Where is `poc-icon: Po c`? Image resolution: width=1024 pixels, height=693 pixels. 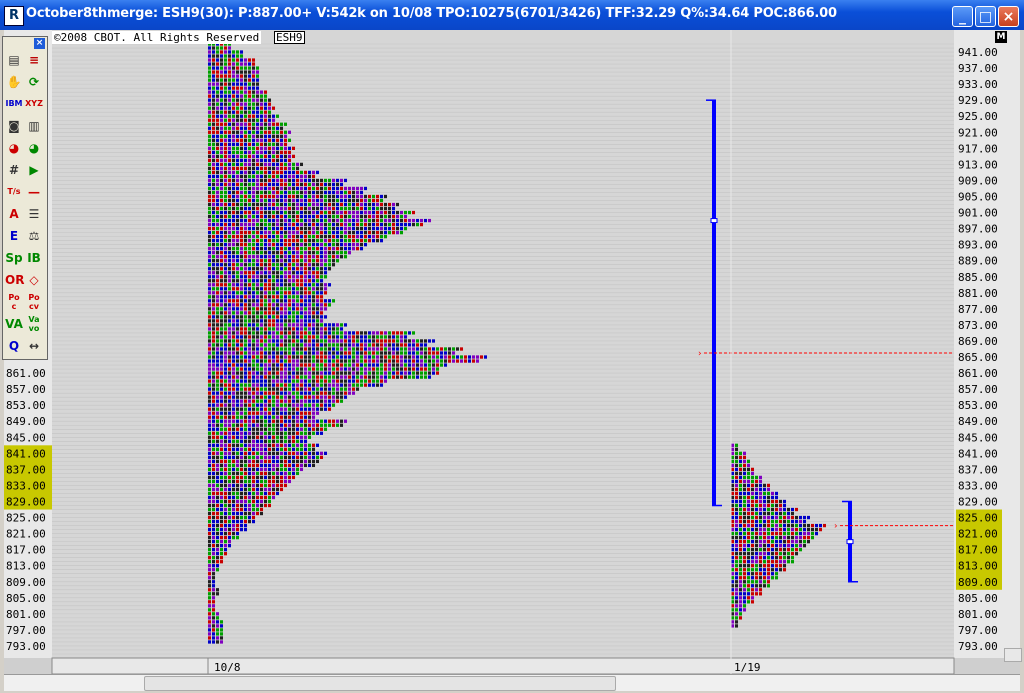
poc-icon: Po c is located at coordinates (14, 302).